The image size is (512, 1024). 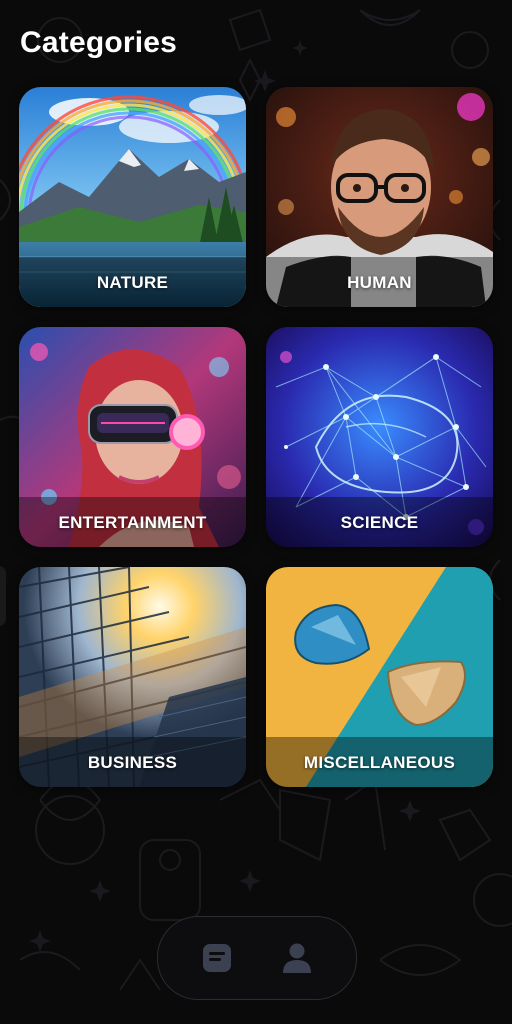 I want to click on category-label: NATURE, so click(x=132, y=282).